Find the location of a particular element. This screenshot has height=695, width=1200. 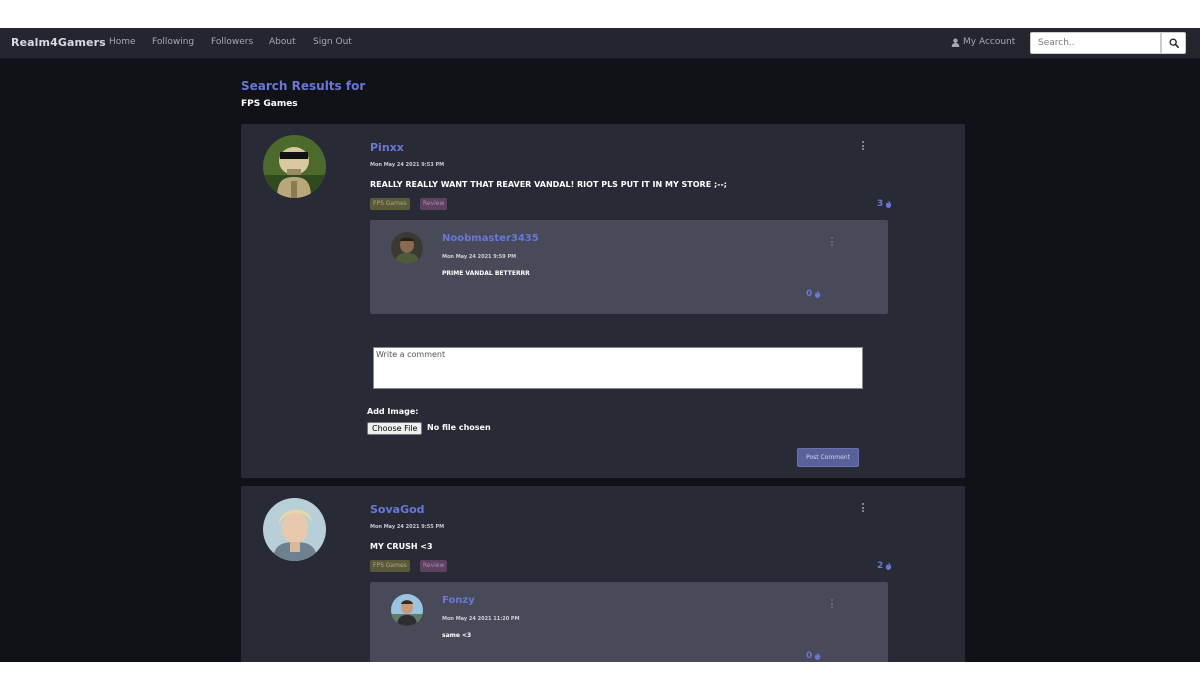

post-author: SovaGod is located at coordinates (397, 509).